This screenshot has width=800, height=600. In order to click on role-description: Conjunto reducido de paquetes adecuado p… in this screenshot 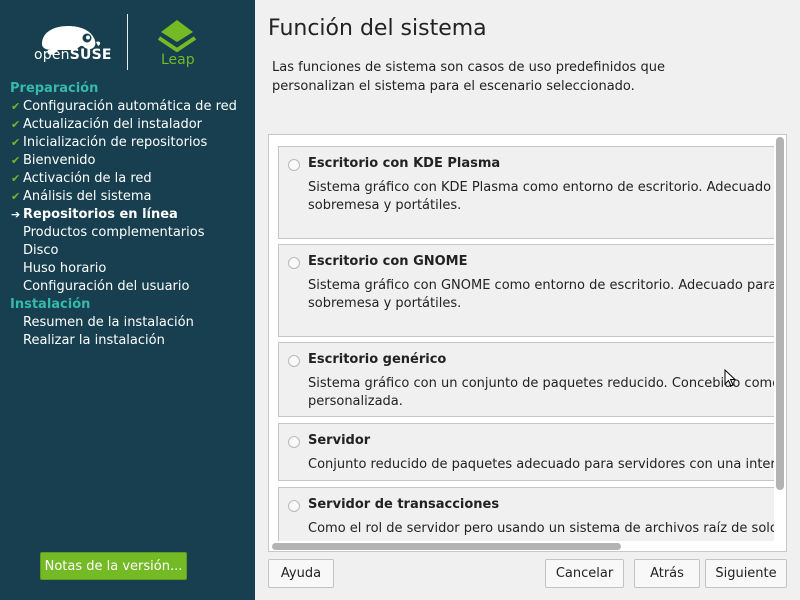, I will do `click(547, 464)`.